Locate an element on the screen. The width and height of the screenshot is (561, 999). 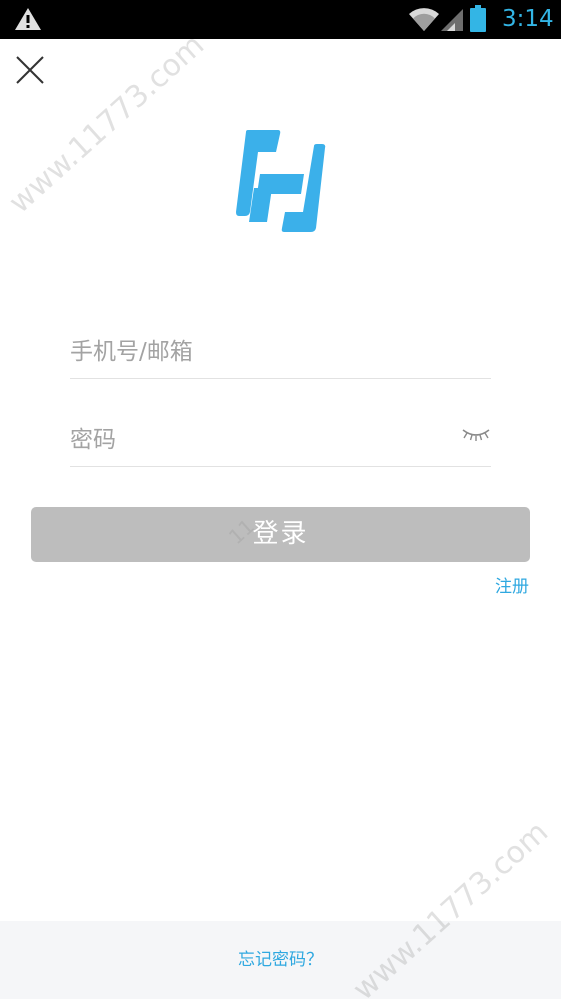
battery-icon is located at coordinates (478, 18).